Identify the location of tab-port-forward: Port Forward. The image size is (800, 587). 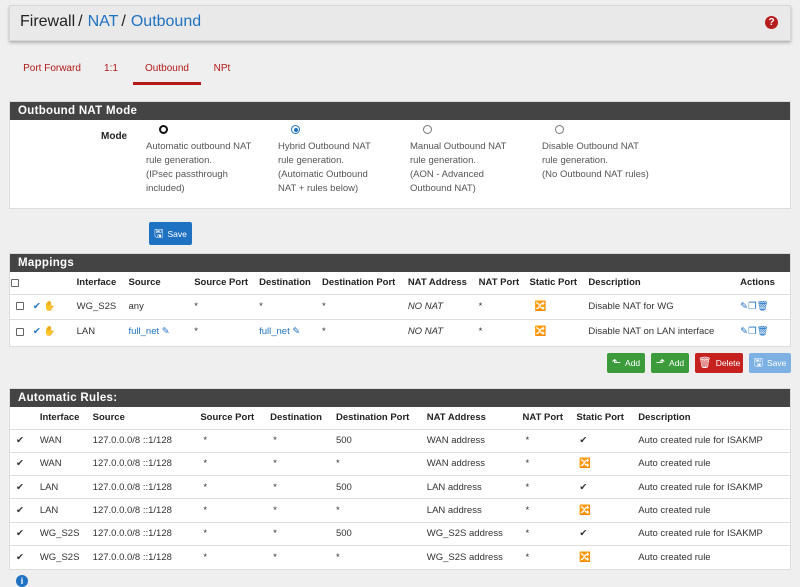
(52, 71).